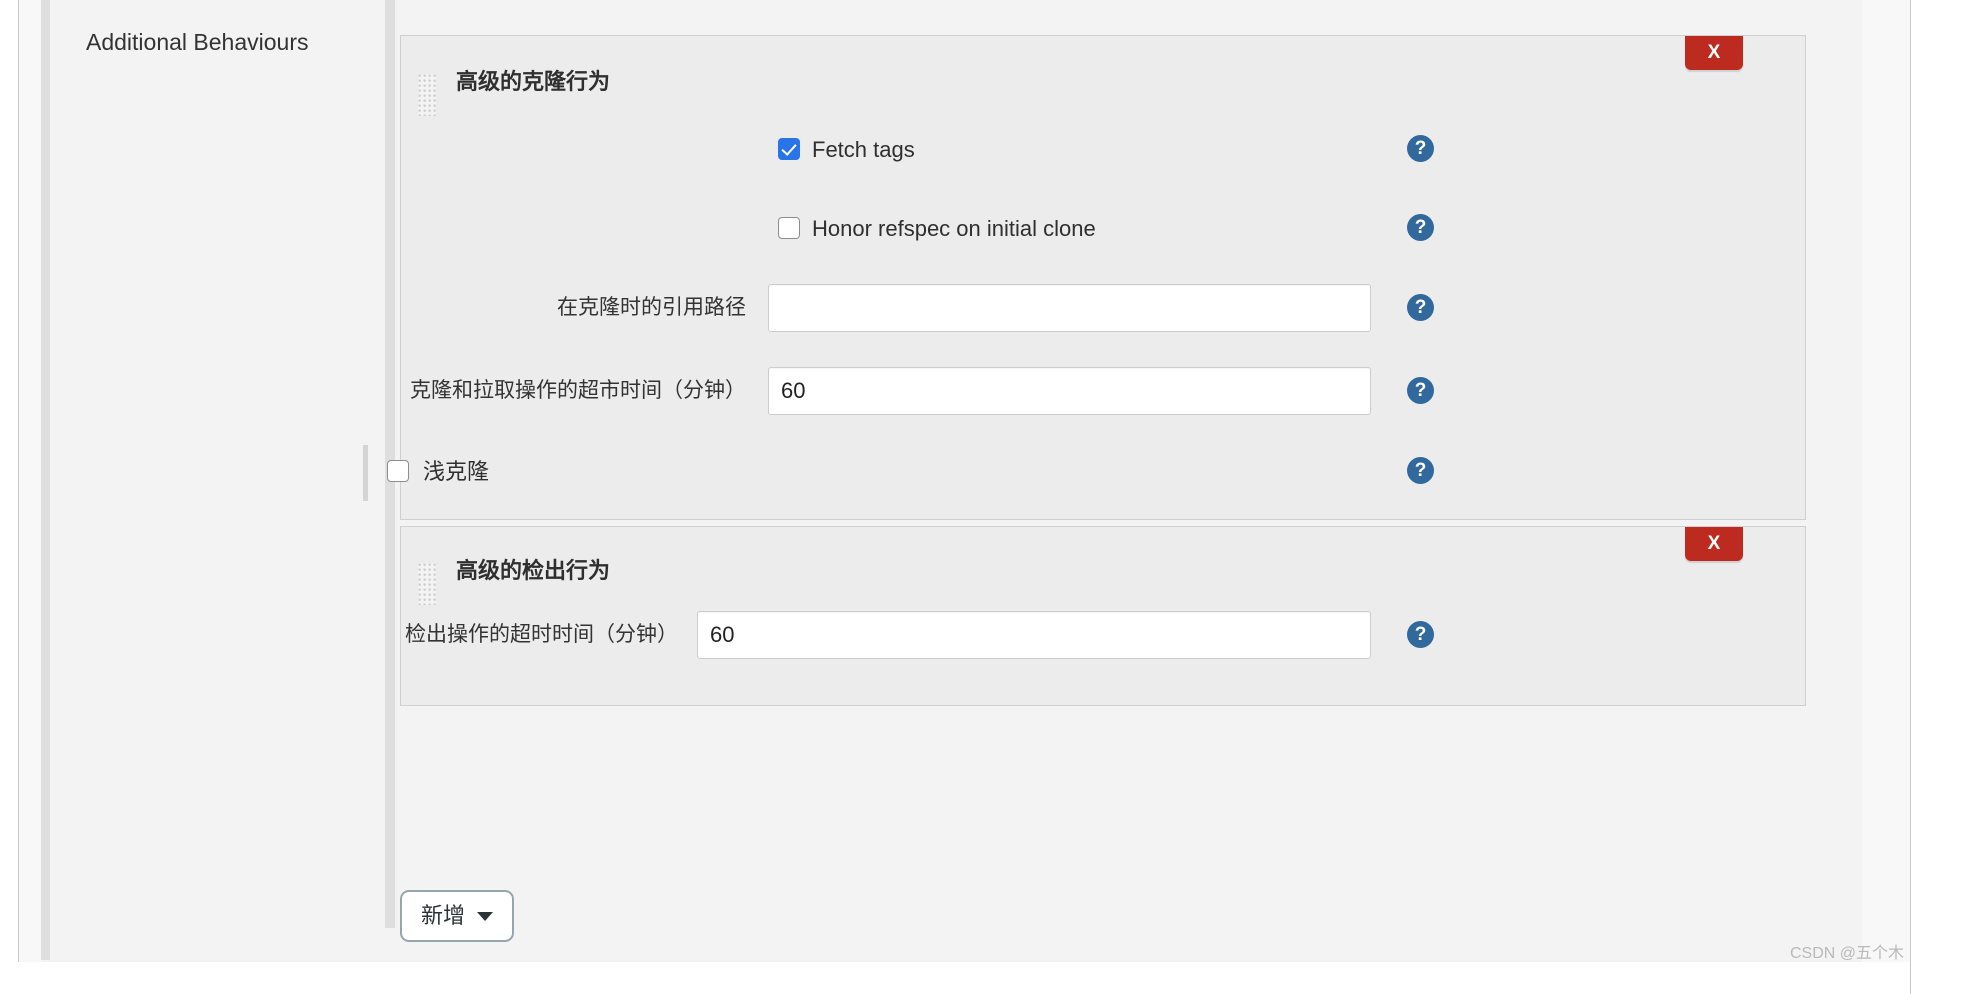 This screenshot has width=1964, height=994. What do you see at coordinates (1886, 481) in the screenshot?
I see `right-gutter` at bounding box center [1886, 481].